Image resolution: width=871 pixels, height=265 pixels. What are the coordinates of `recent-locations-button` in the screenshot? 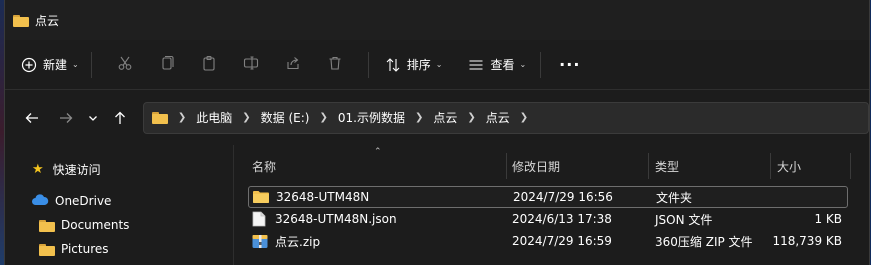 It's located at (93, 118).